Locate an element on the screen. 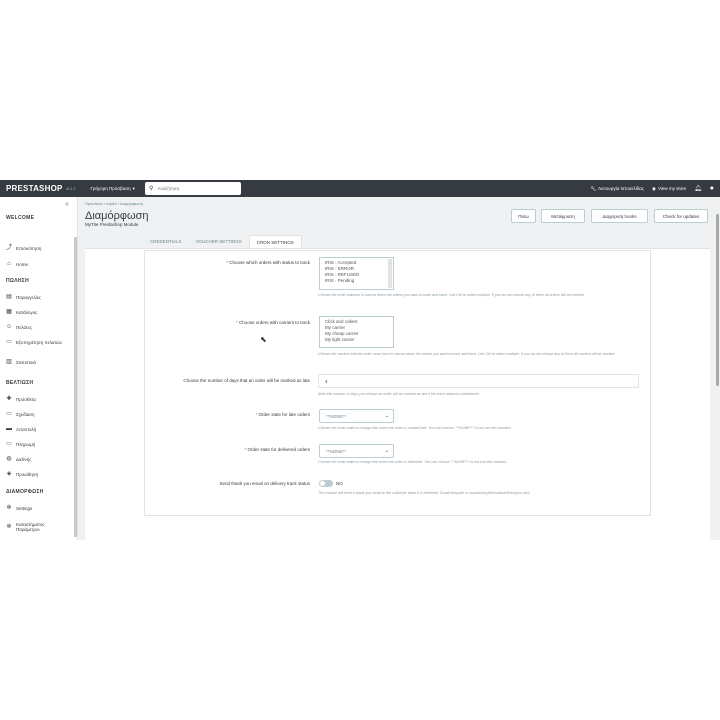 This screenshot has height=720, width=720. caret-down-icon: ▾ is located at coordinates (133, 188).